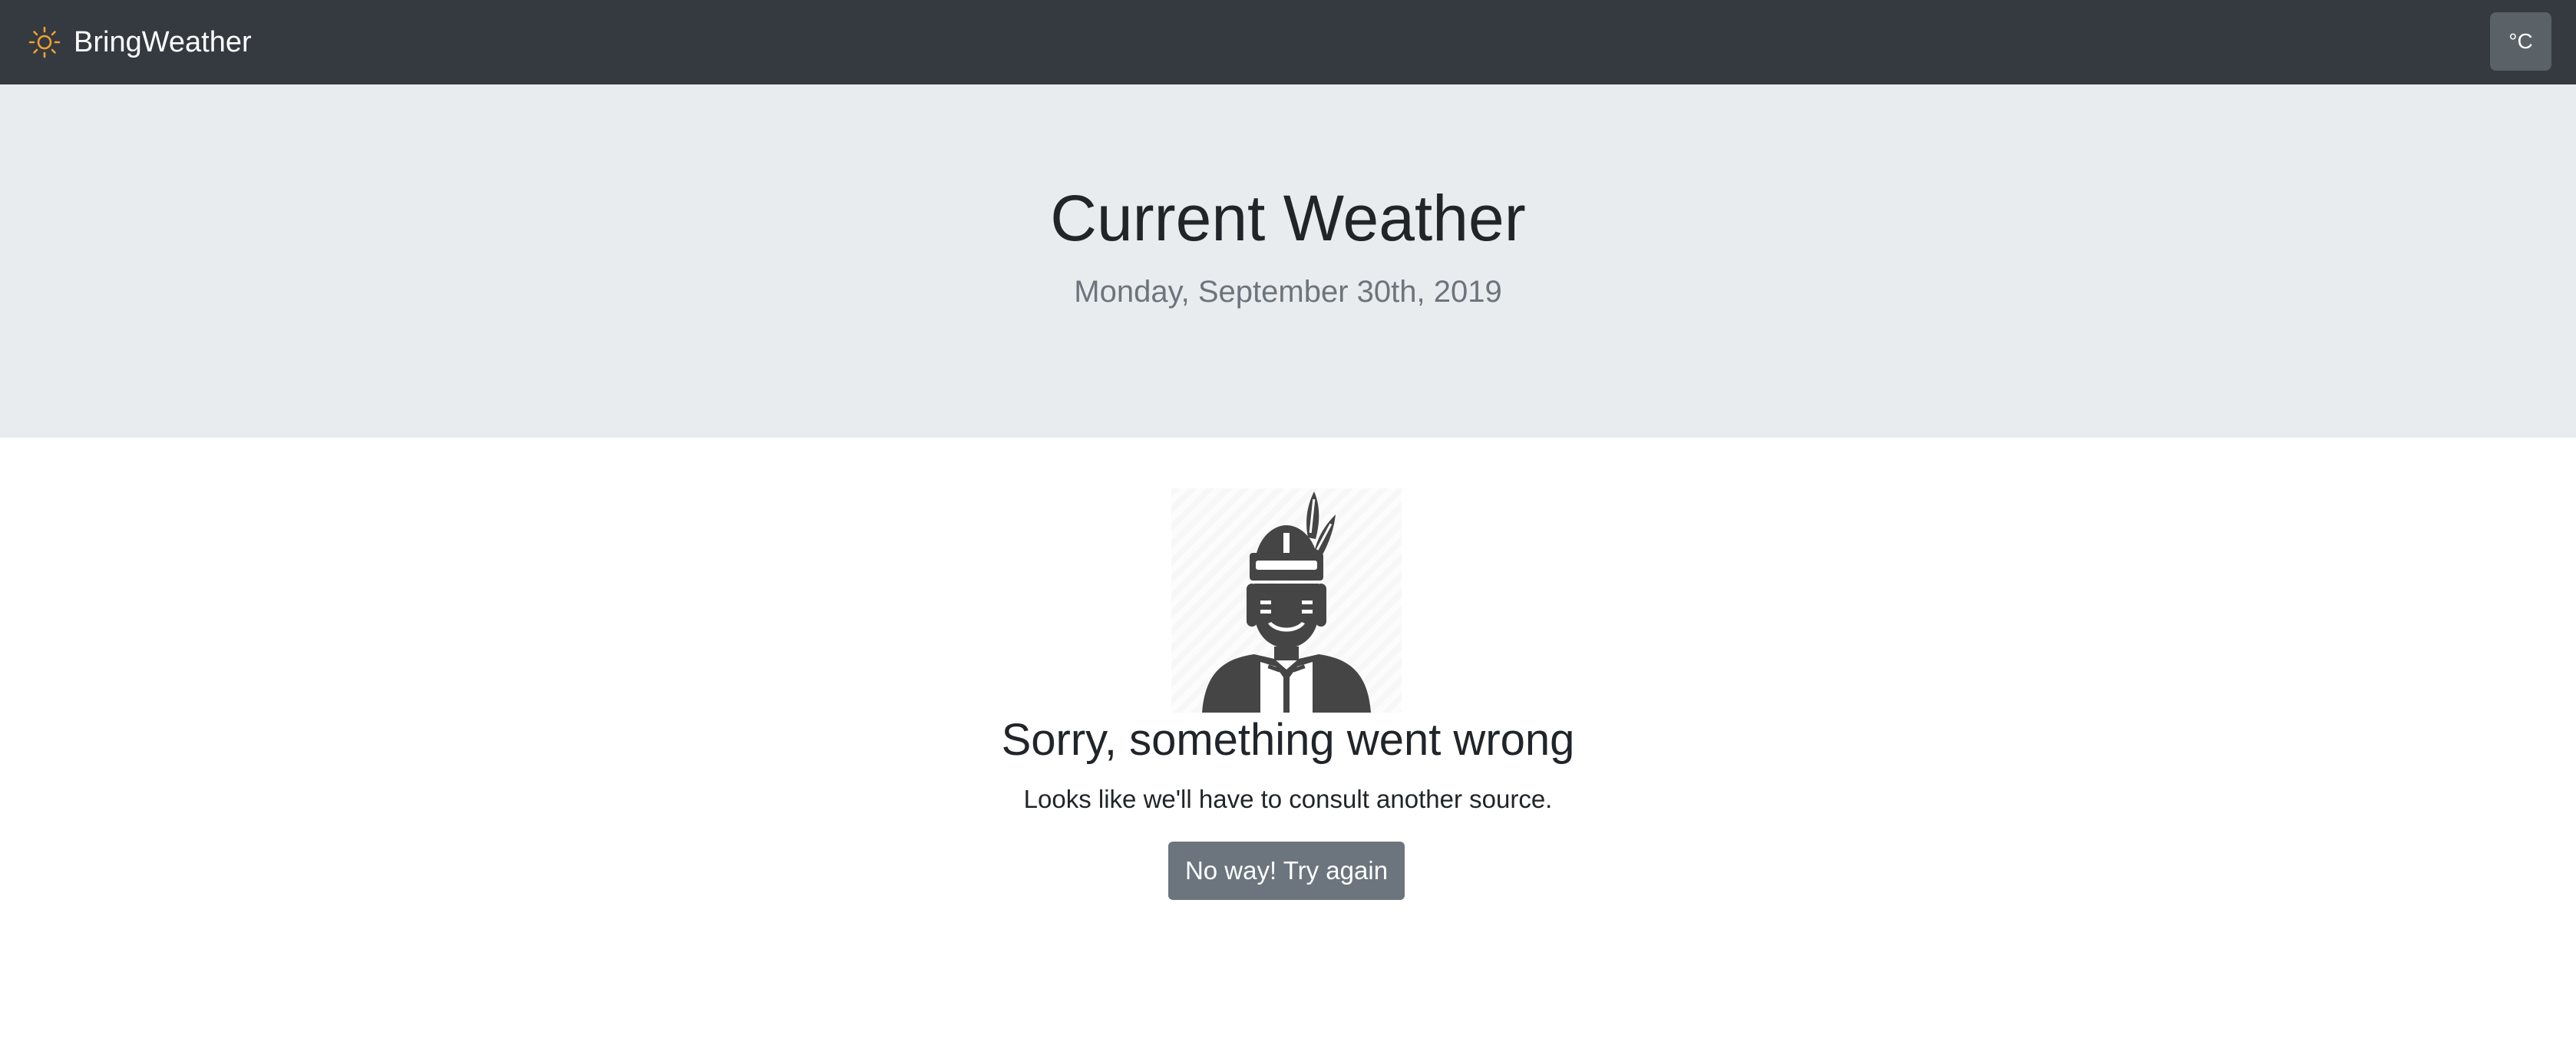 Image resolution: width=2576 pixels, height=1052 pixels. I want to click on native-american-person-icon, so click(1286, 600).